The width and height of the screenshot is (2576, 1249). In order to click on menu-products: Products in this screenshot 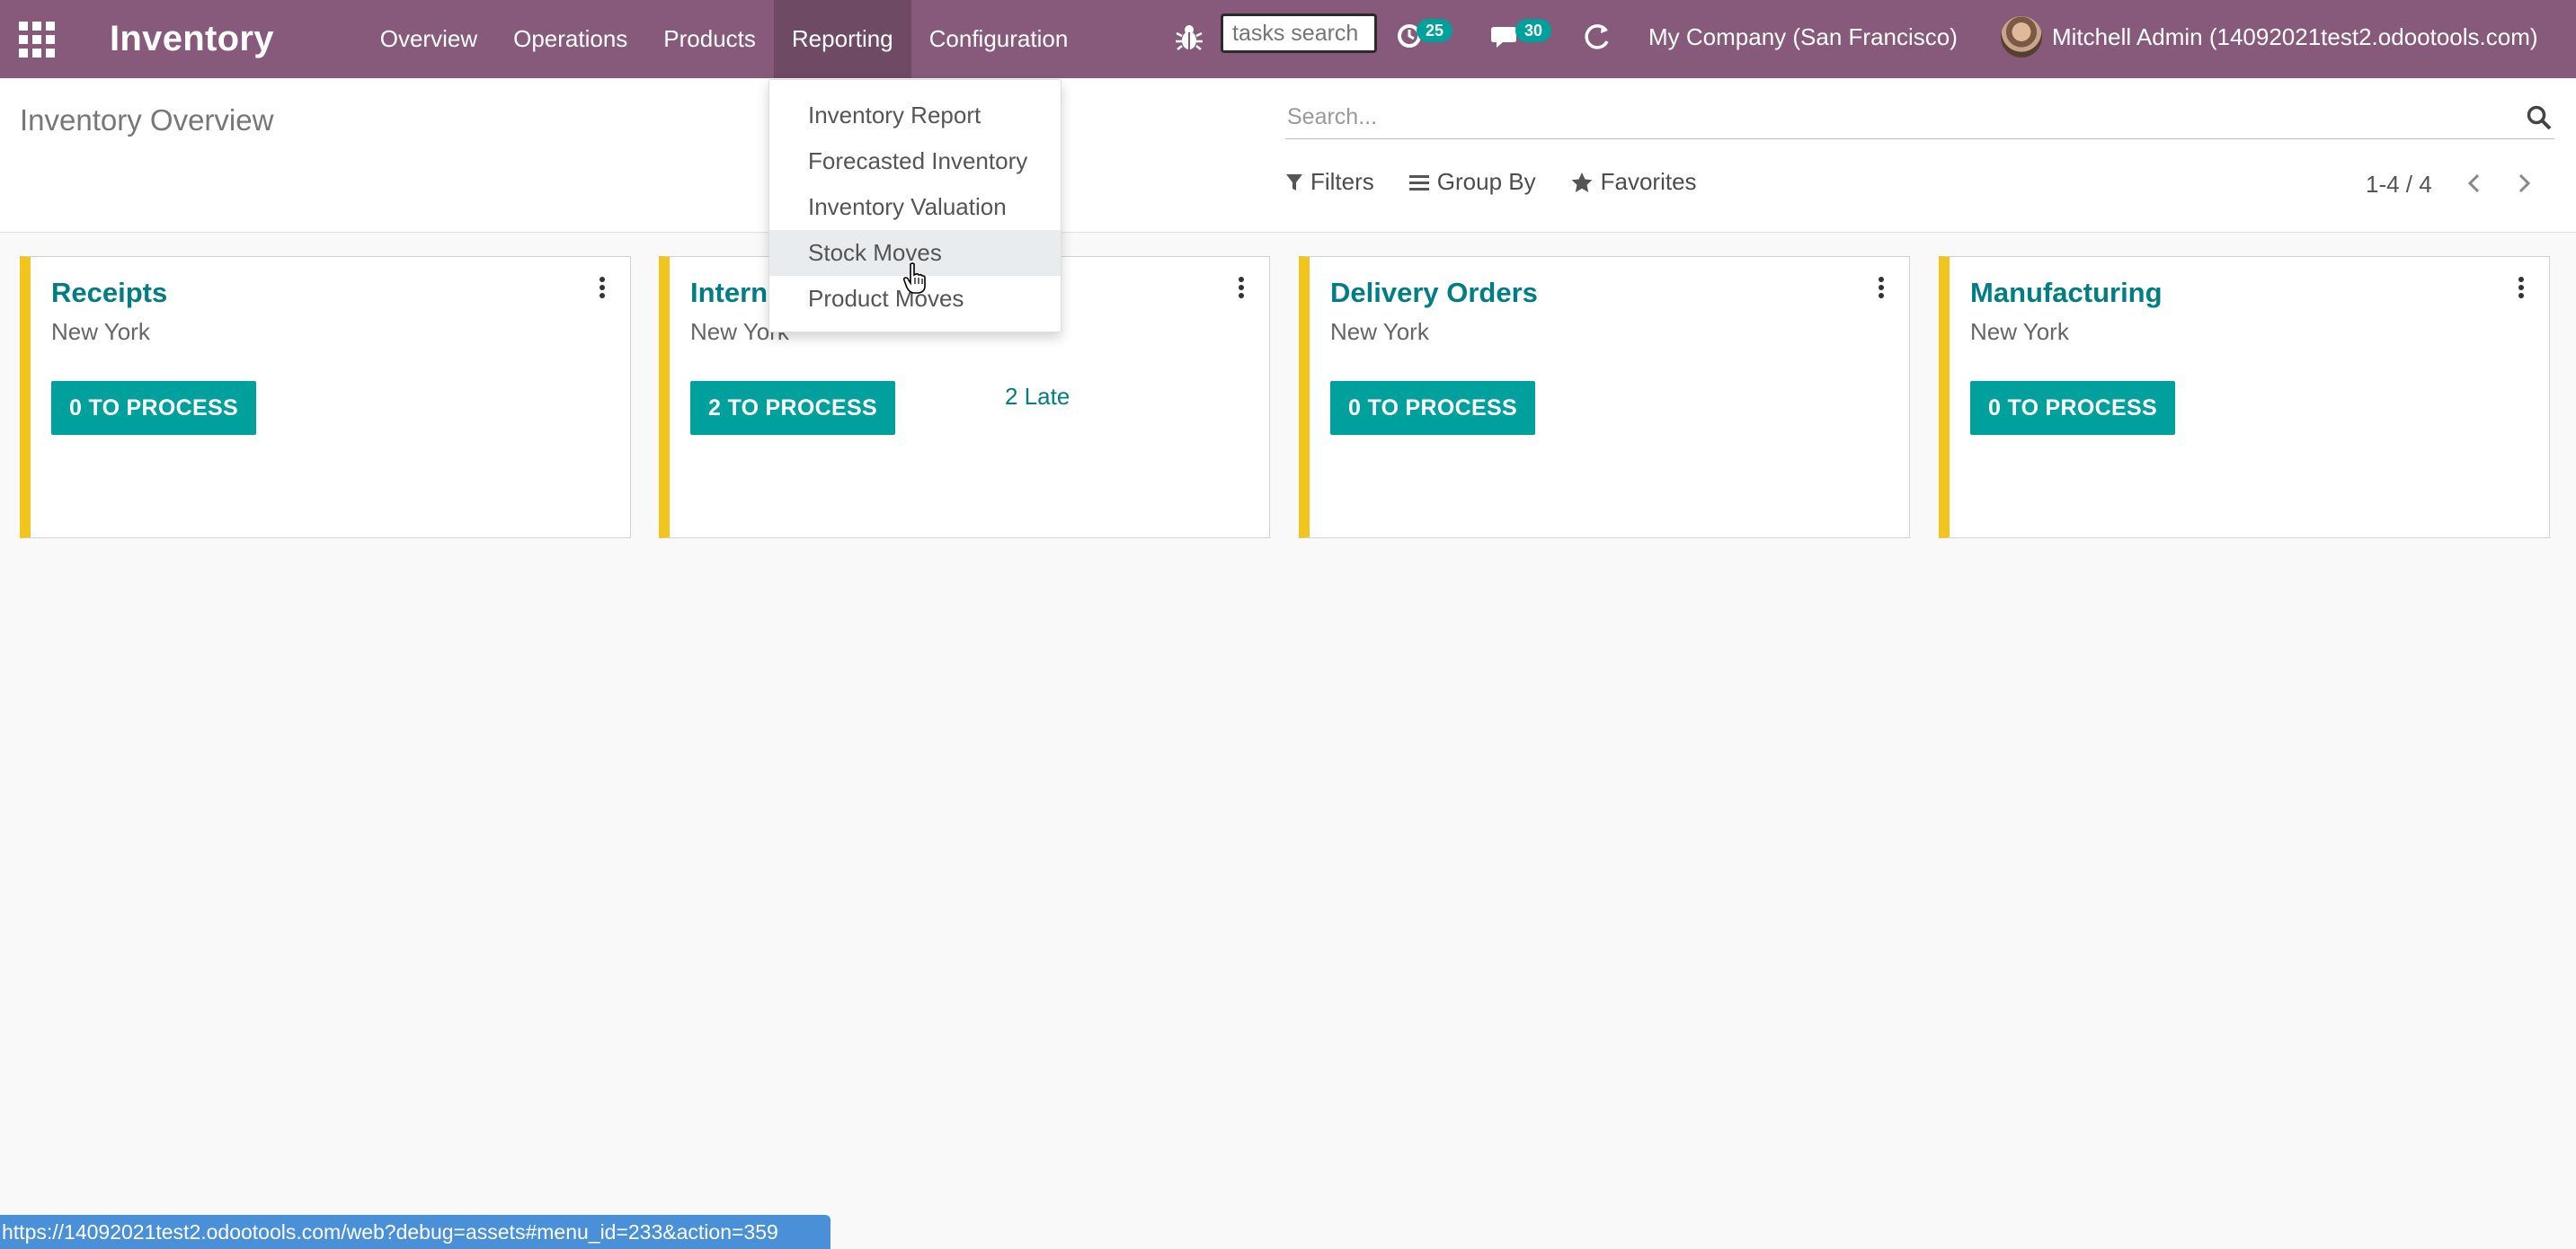, I will do `click(709, 39)`.